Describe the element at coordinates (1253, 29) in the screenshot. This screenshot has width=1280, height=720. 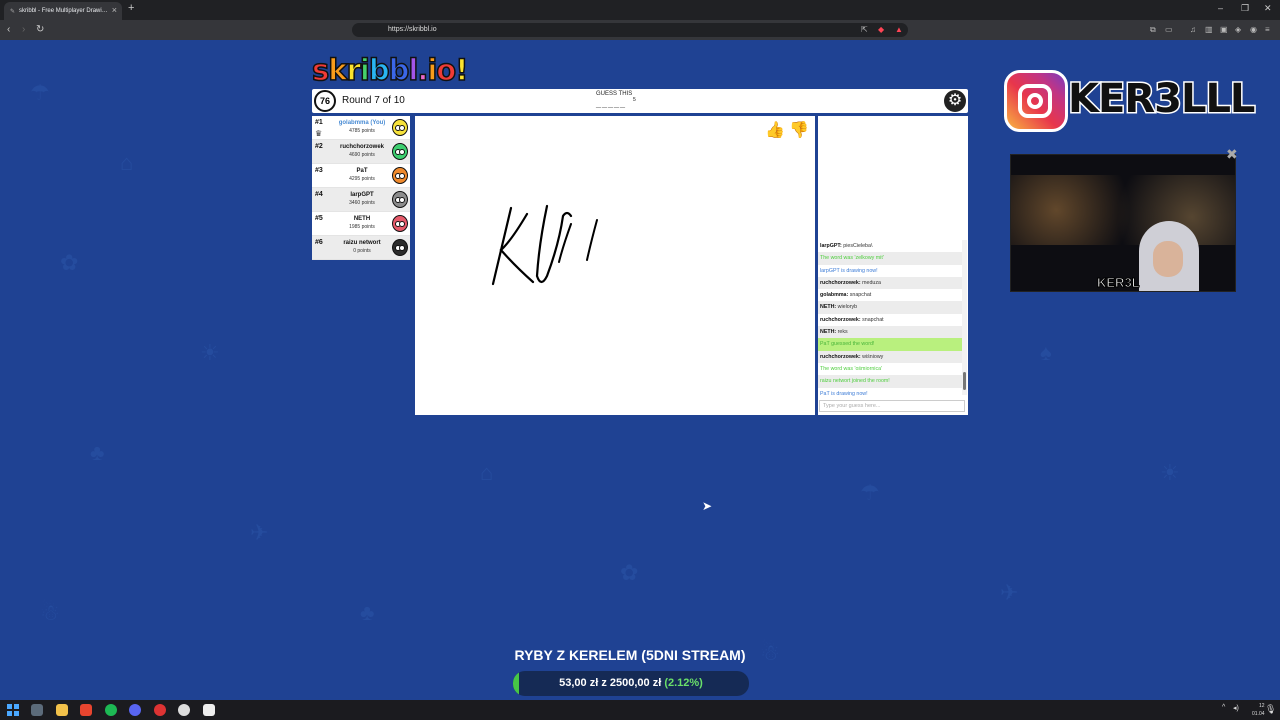
I see `profile-icon: ◉` at that location.